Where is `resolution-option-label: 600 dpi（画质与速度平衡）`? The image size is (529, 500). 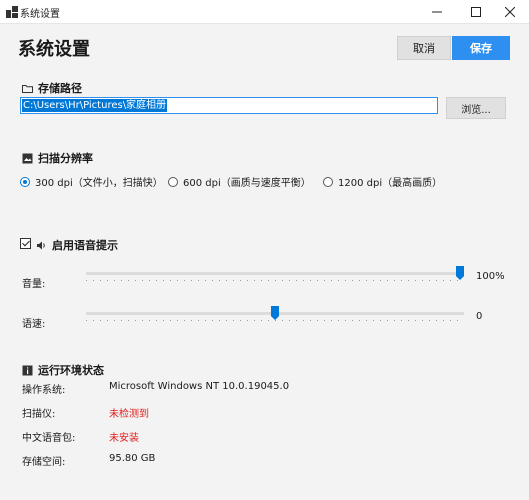
resolution-option-label: 600 dpi（画质与速度平衡） is located at coordinates (247, 183).